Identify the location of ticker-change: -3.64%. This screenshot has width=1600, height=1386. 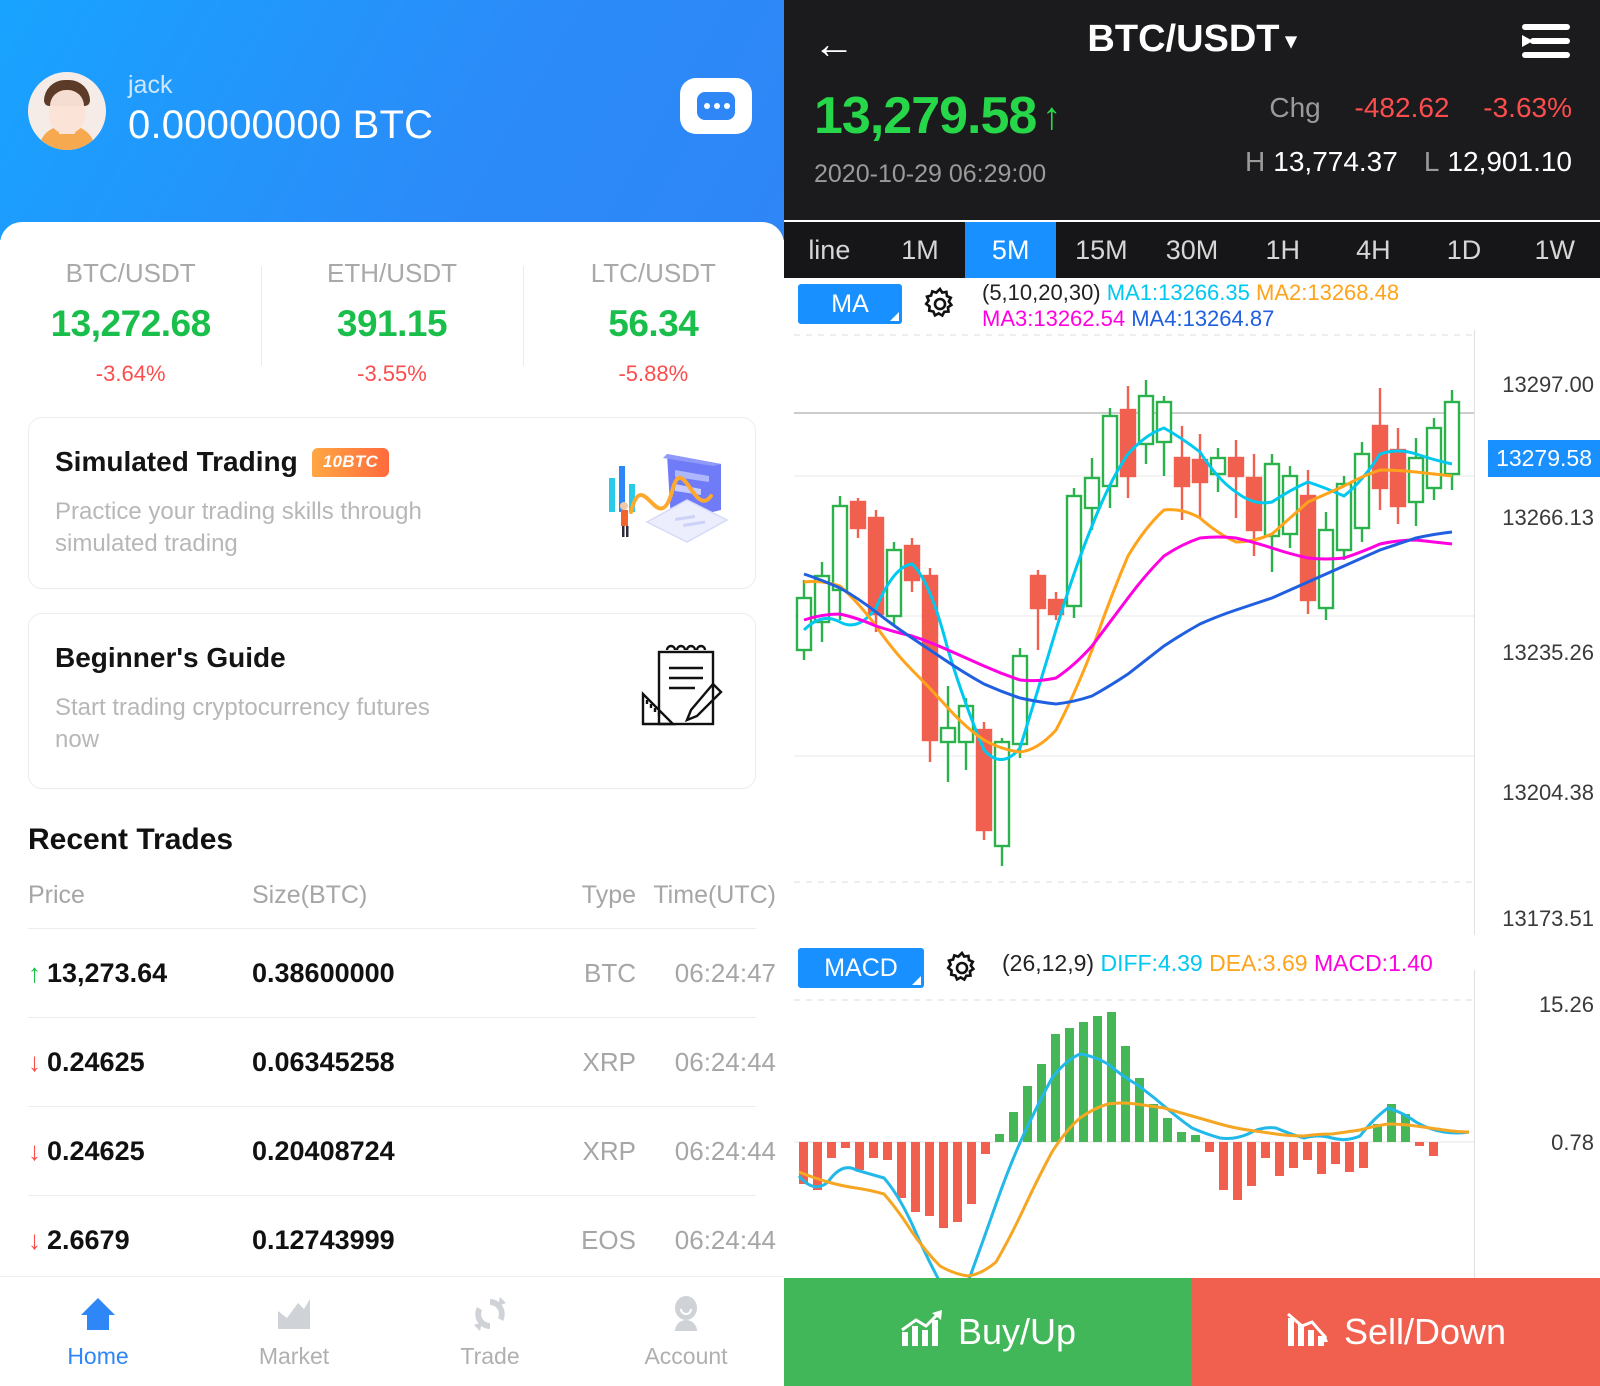
(130, 373).